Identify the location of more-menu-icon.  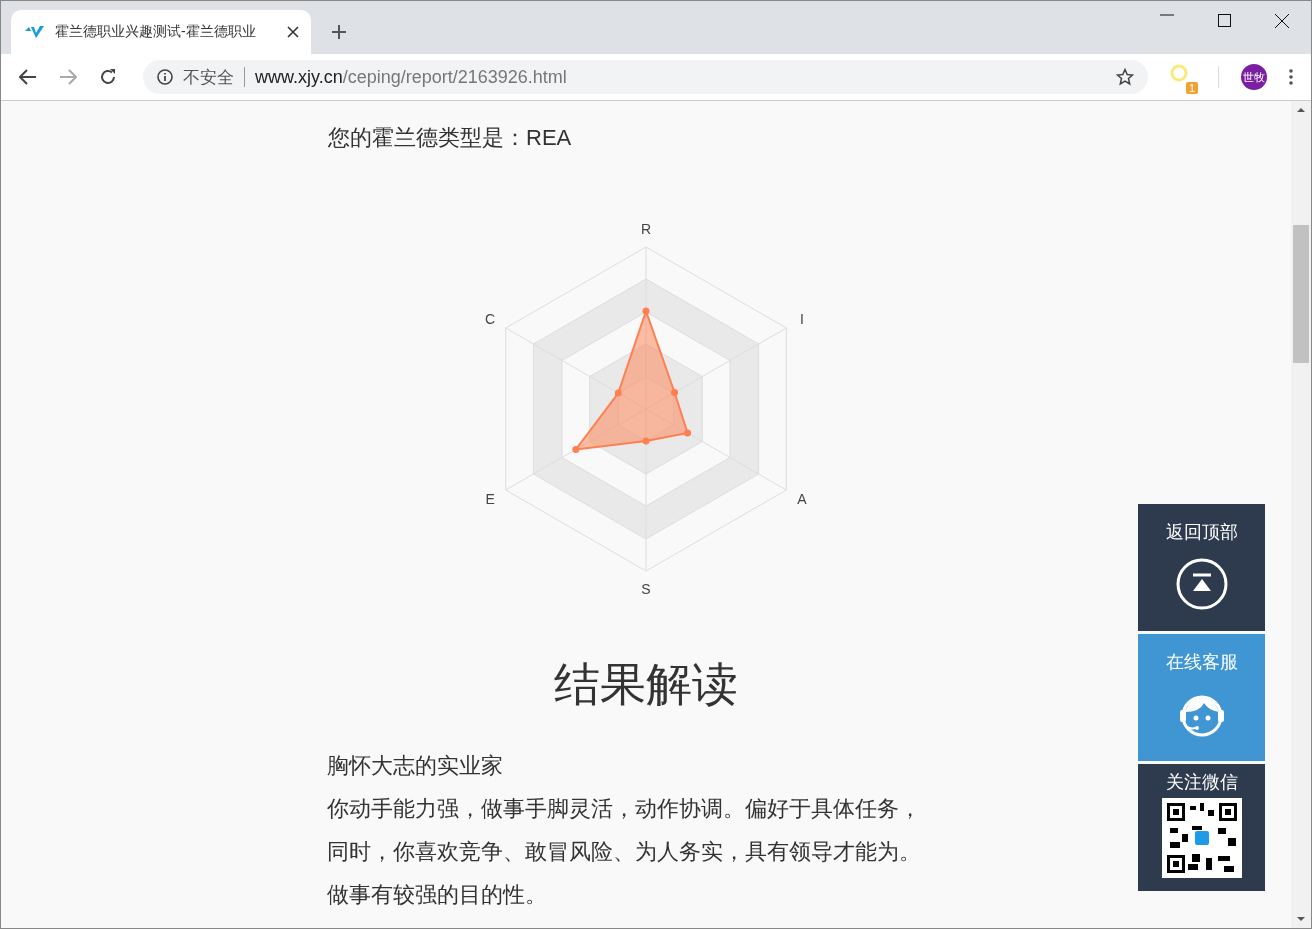
(1291, 77).